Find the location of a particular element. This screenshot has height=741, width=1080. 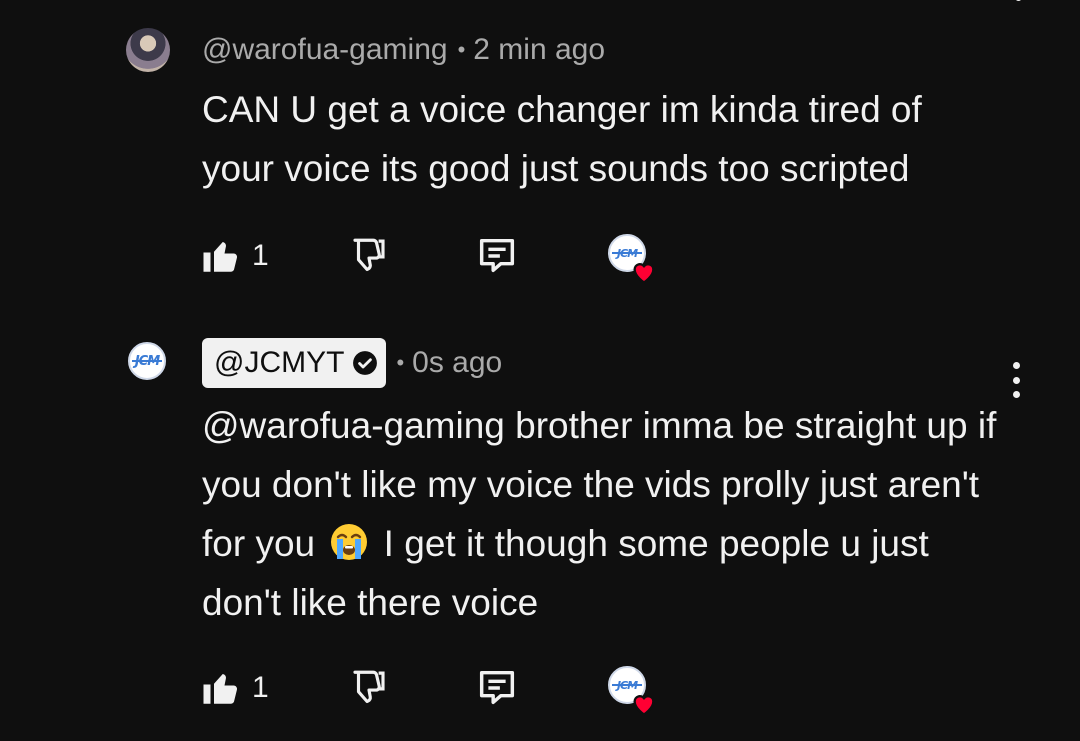

jcm-avatar-icon: JCM is located at coordinates (147, 361).